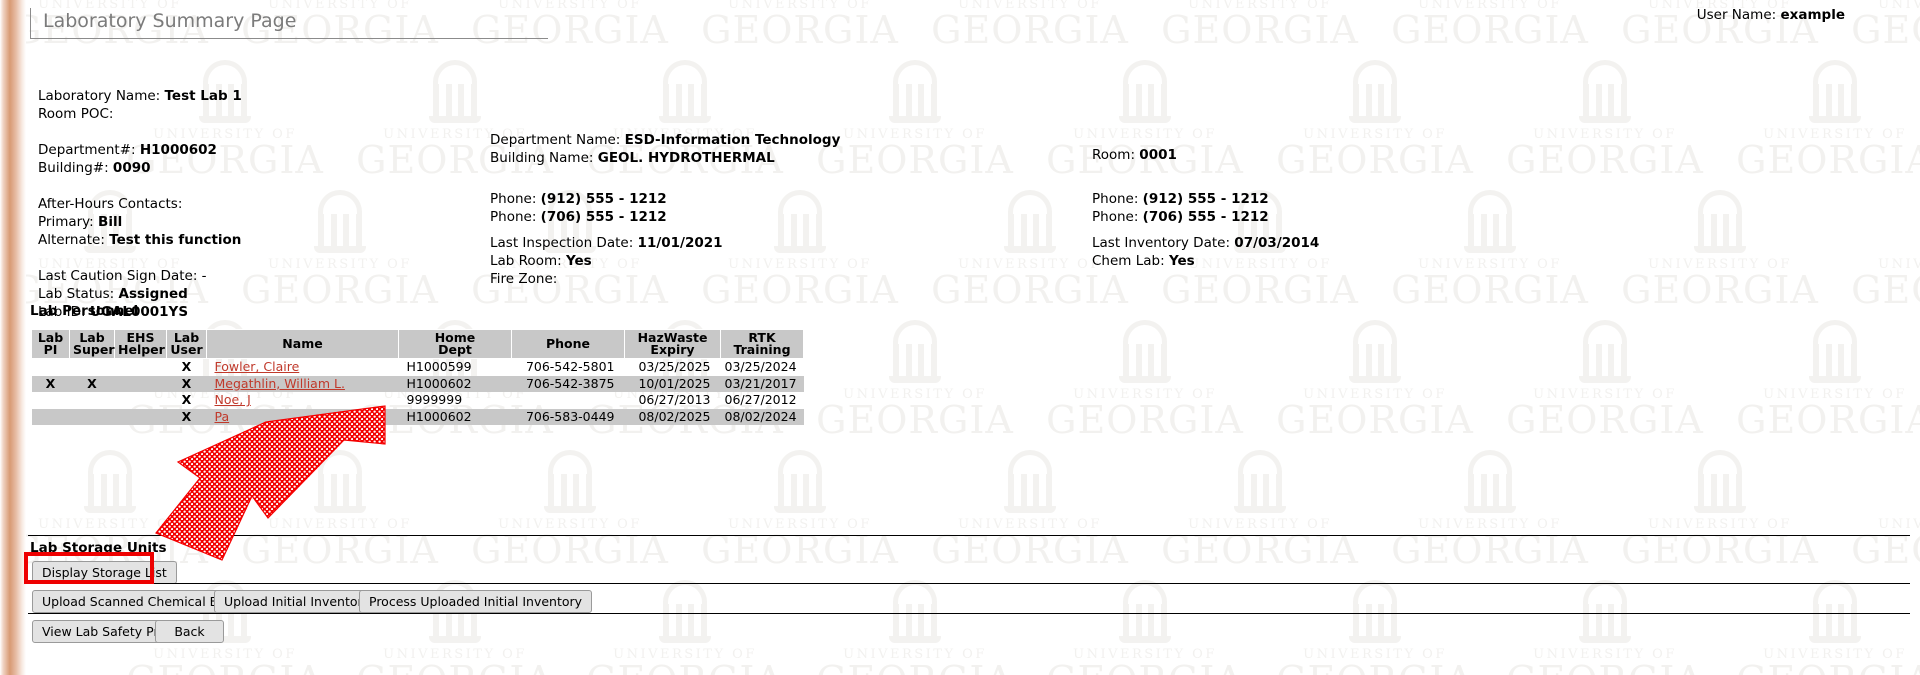 The height and width of the screenshot is (675, 1920). I want to click on info-middle-phone-line: Phone: (912) 555 - 1212, so click(578, 199).